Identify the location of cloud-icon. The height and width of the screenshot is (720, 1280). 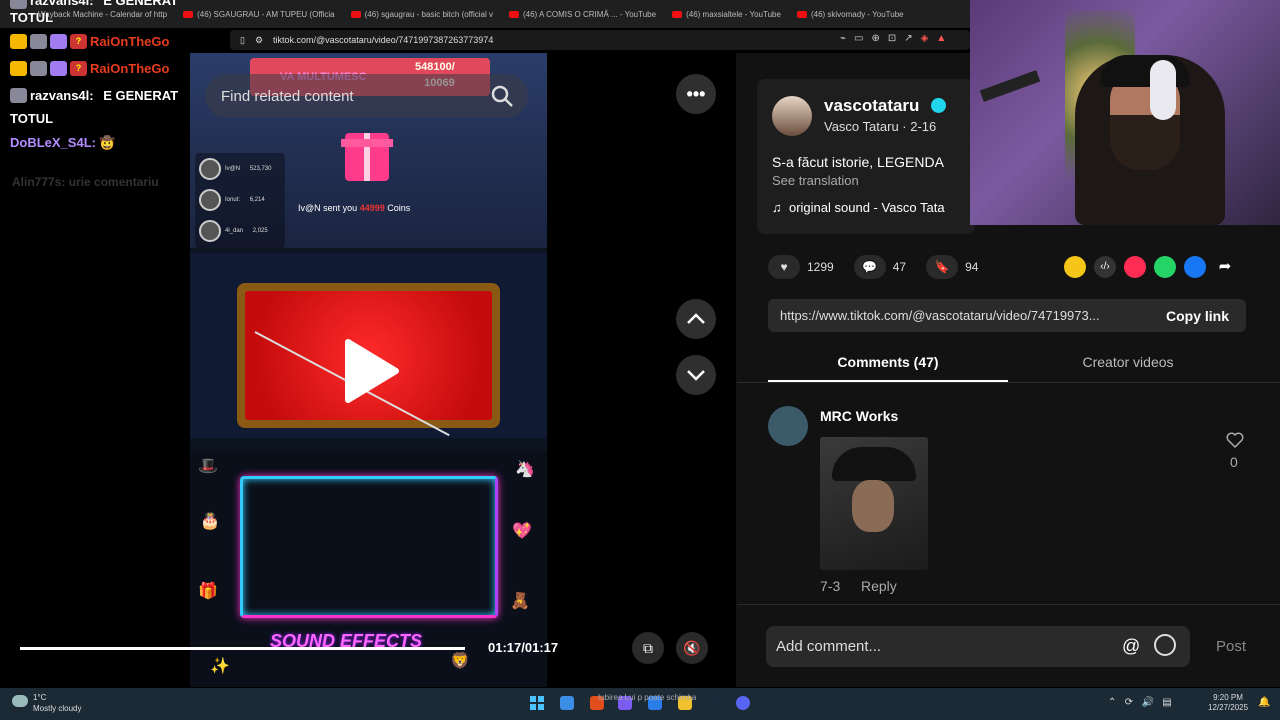
(20, 701).